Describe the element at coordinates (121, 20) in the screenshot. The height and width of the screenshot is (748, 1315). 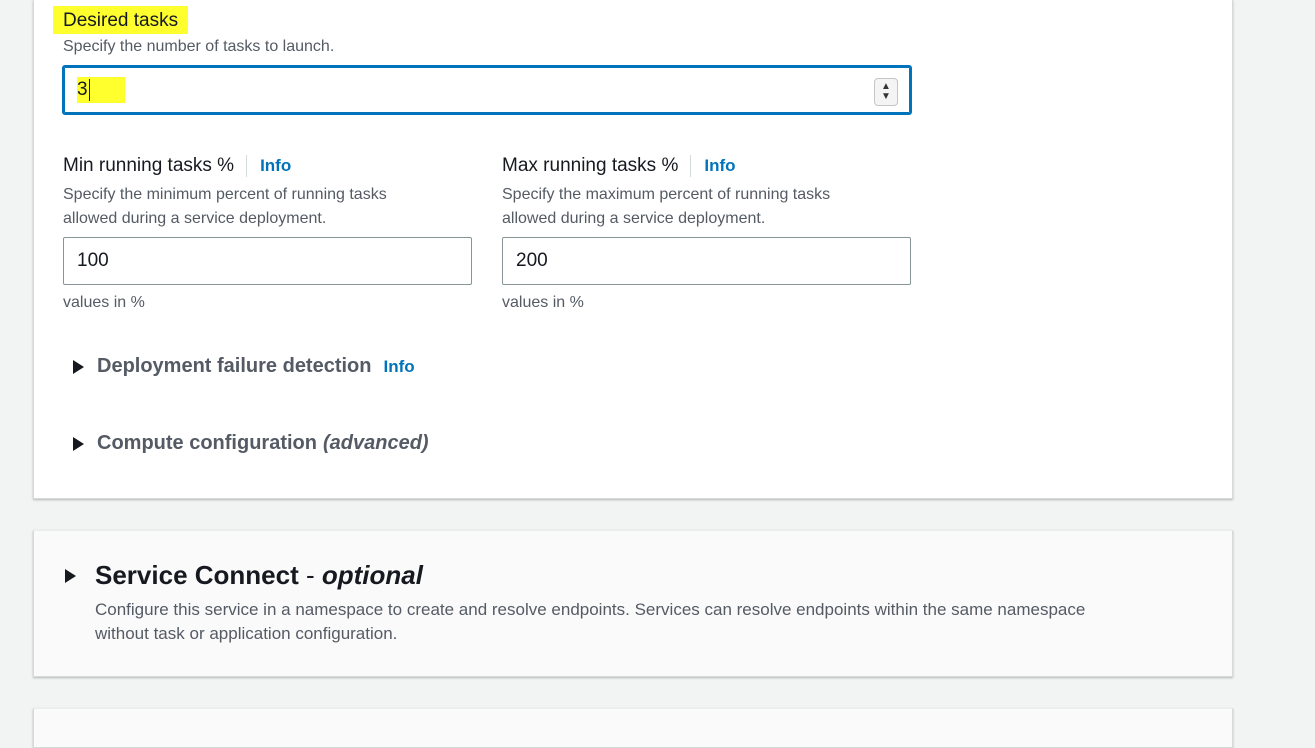
I see `desired-tasks-label: Desired tasks` at that location.